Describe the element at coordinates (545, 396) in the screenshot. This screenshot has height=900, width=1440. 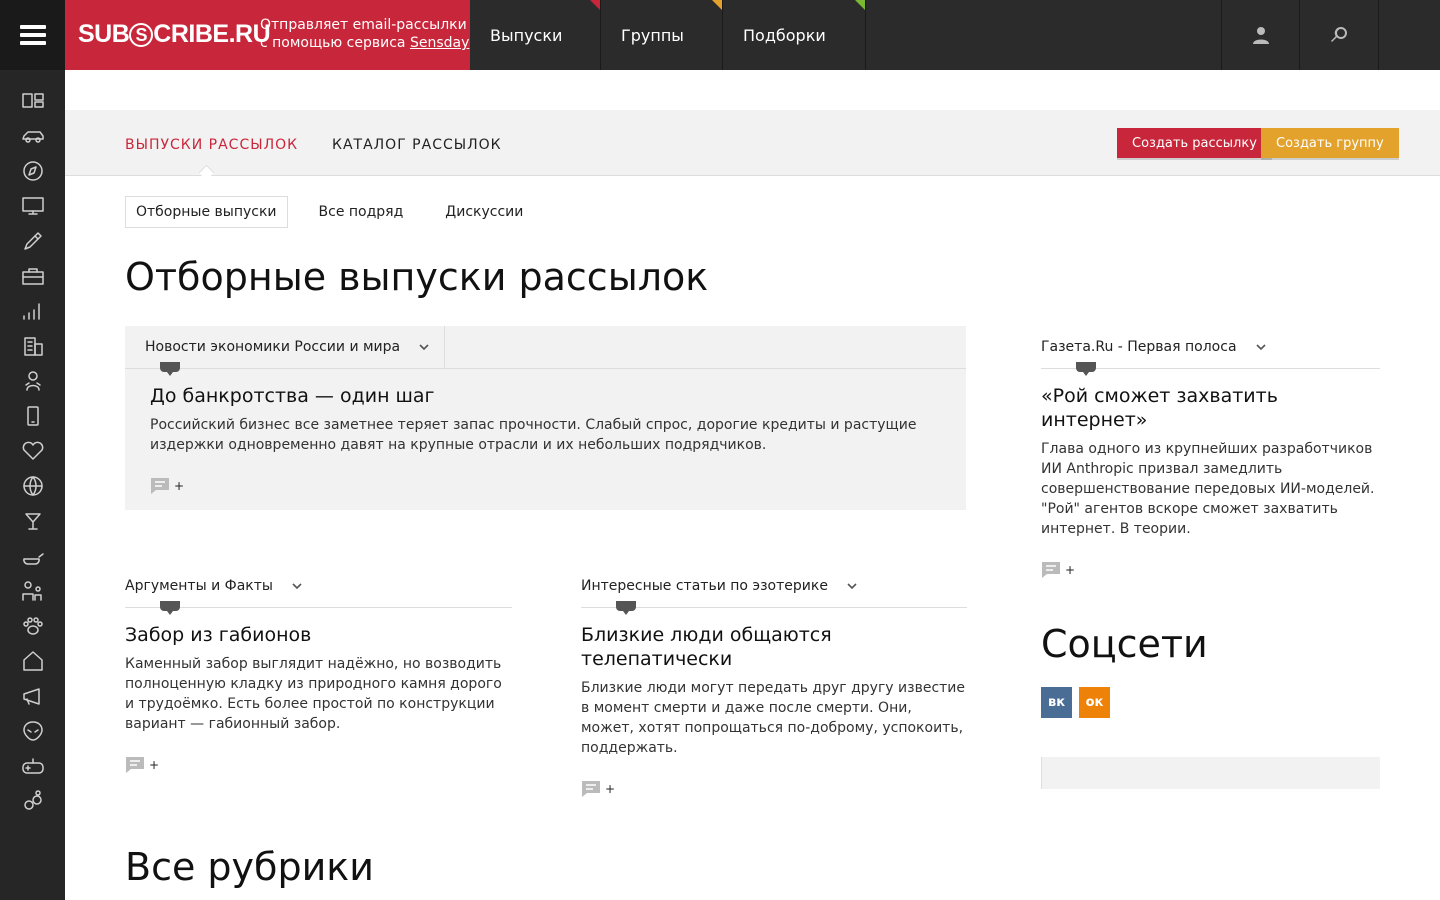
I see `card-title: До банкротства — один шаг` at that location.